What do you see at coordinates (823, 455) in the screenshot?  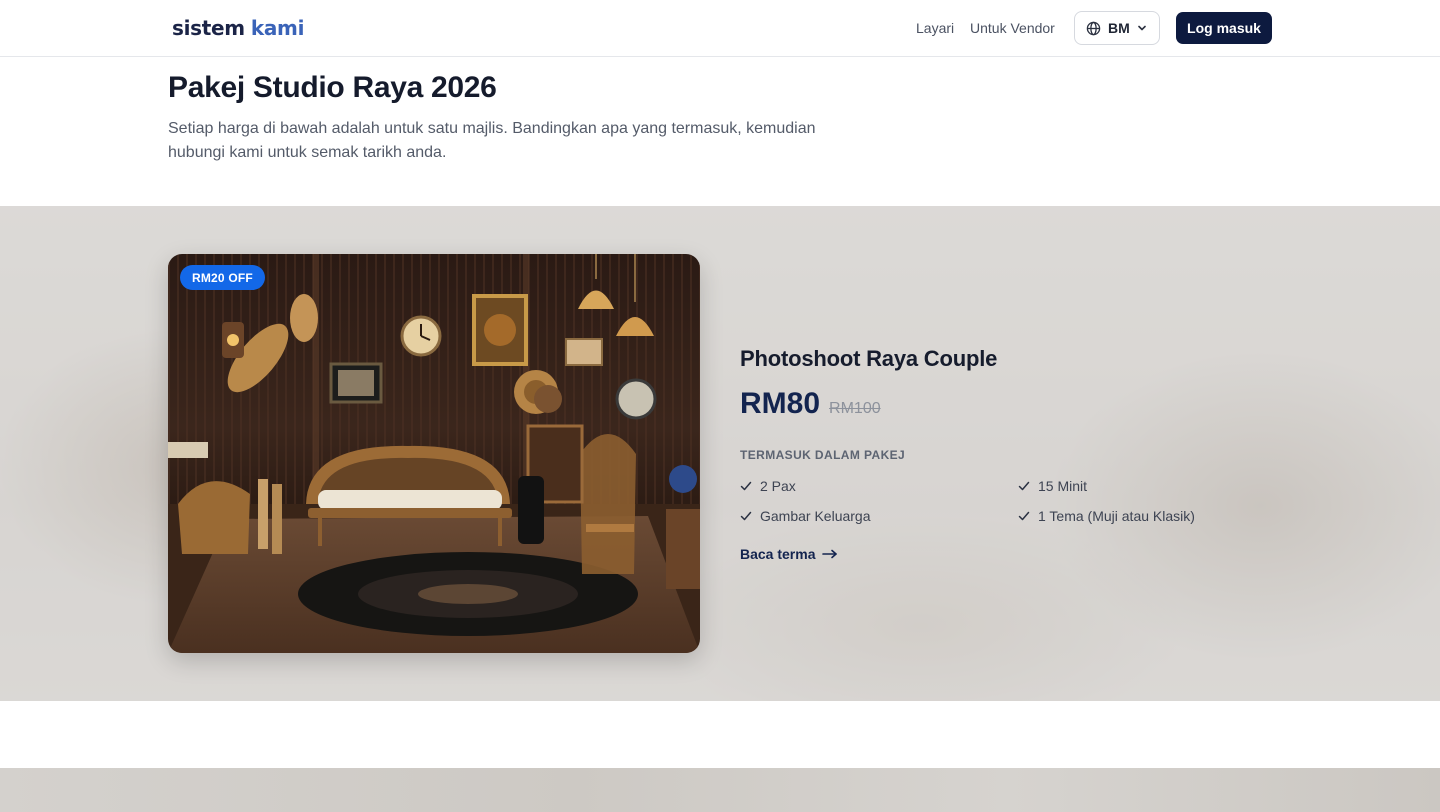 I see `included-label: TERMASUK DALAM PAKEJ` at bounding box center [823, 455].